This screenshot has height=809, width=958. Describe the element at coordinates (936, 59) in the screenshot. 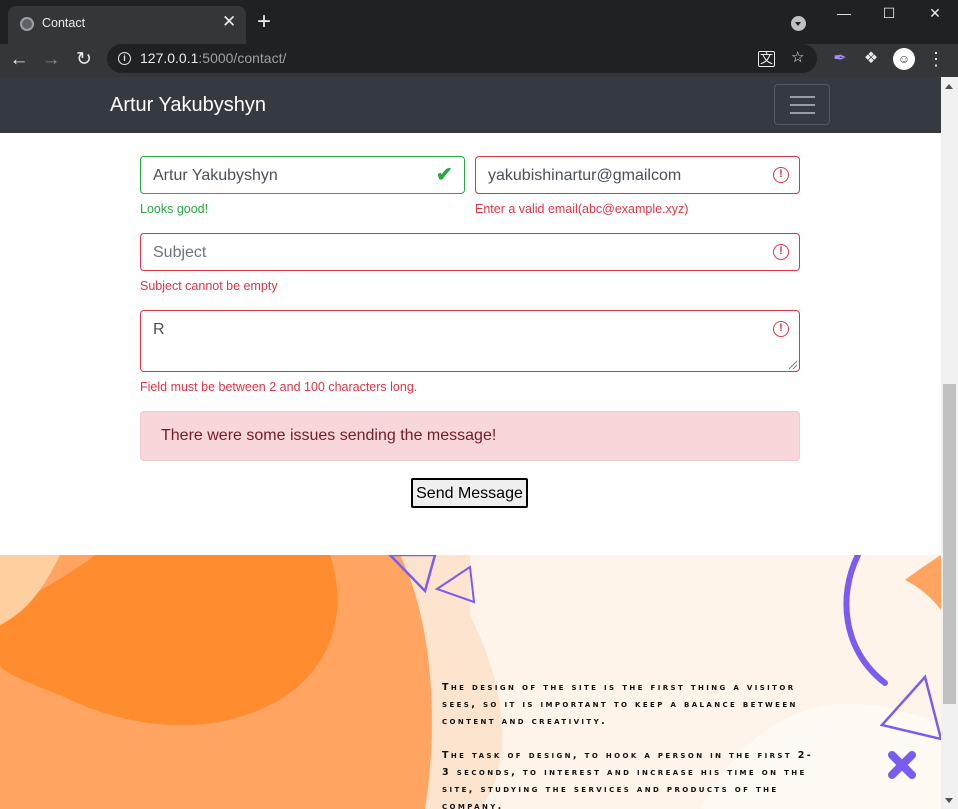

I see `kebab-menu-icon: ⋮` at that location.